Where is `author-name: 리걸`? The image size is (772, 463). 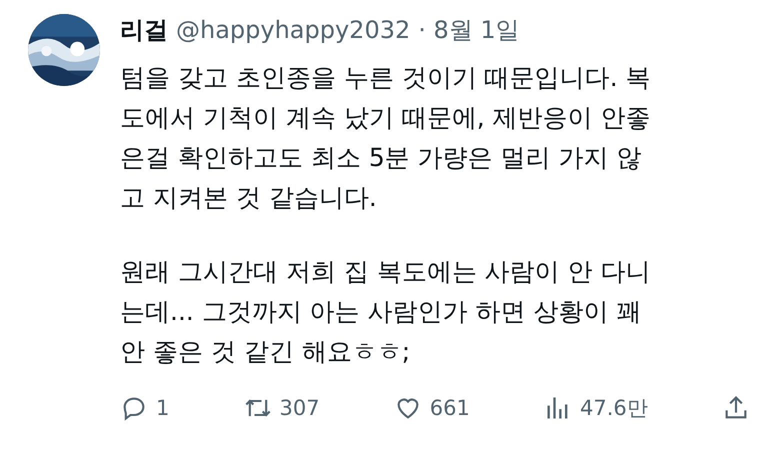 author-name: 리걸 is located at coordinates (144, 30).